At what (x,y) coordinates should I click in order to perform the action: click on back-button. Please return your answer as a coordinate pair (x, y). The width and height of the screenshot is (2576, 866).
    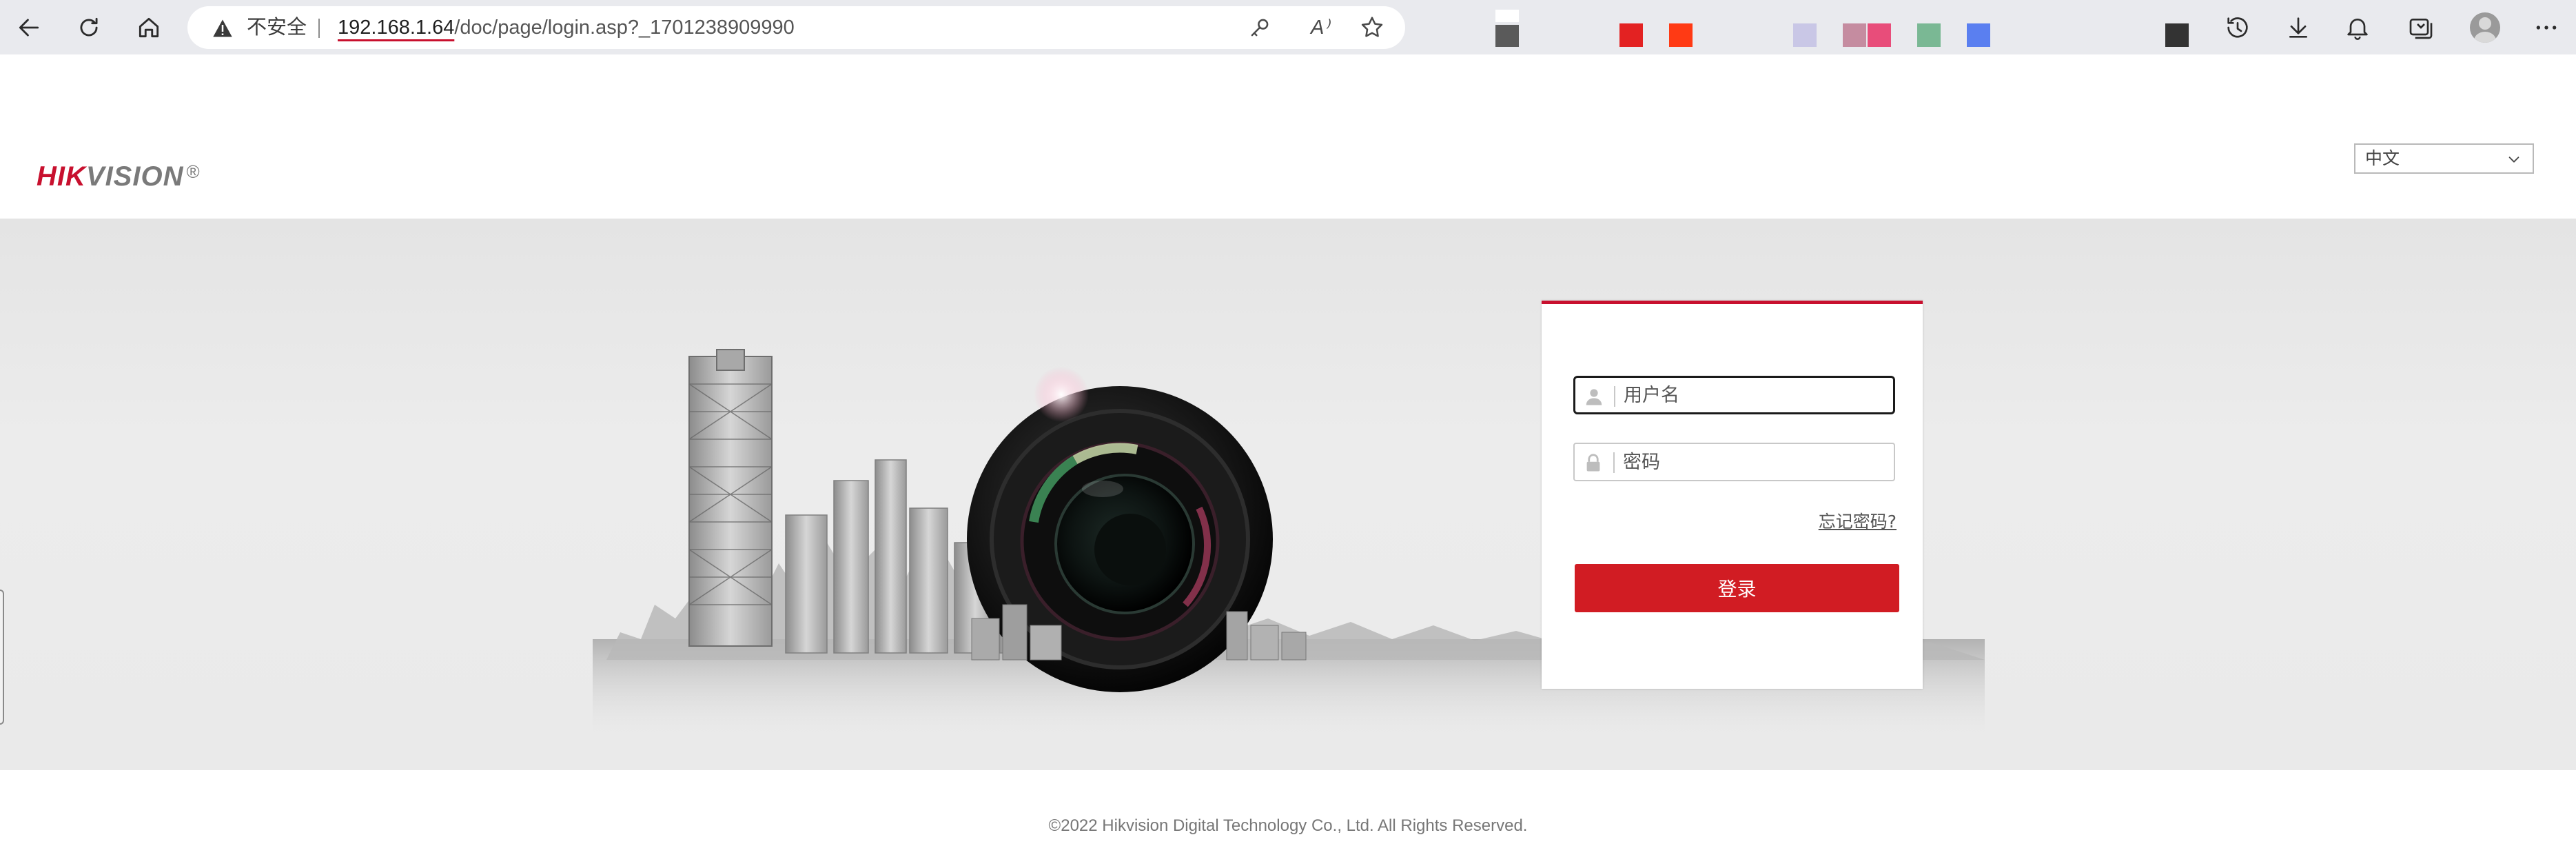
    Looking at the image, I should click on (29, 27).